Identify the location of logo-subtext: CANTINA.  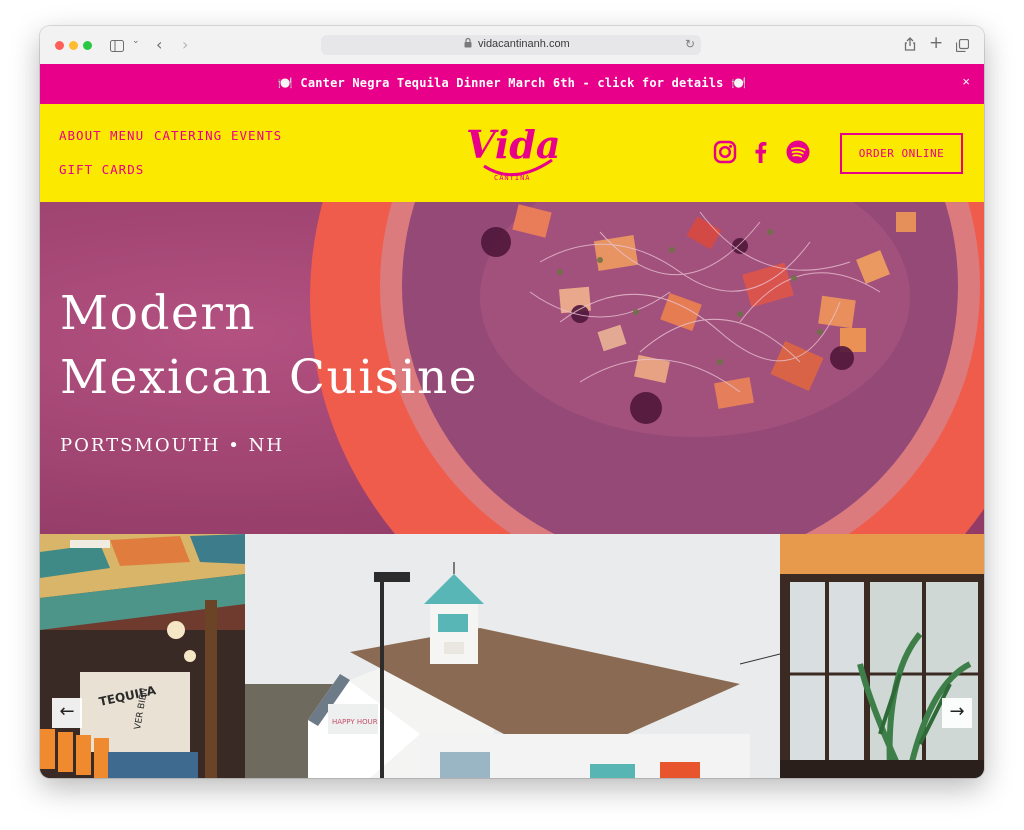
(512, 178).